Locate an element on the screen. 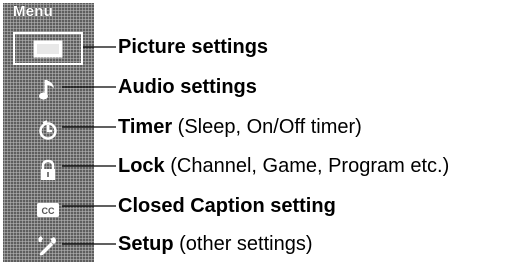 Image resolution: width=516 pixels, height=264 pixels. menu-item-picture is located at coordinates (48, 48).